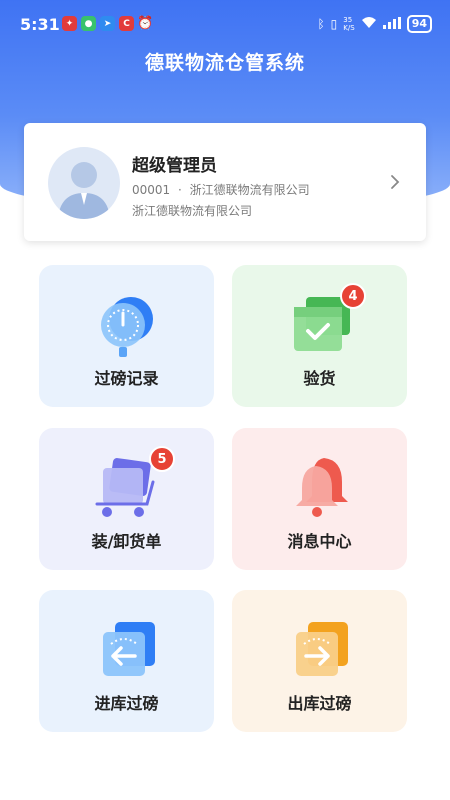 The width and height of the screenshot is (450, 800). What do you see at coordinates (321, 24) in the screenshot?
I see `bluetooth-icon: ᛒ` at bounding box center [321, 24].